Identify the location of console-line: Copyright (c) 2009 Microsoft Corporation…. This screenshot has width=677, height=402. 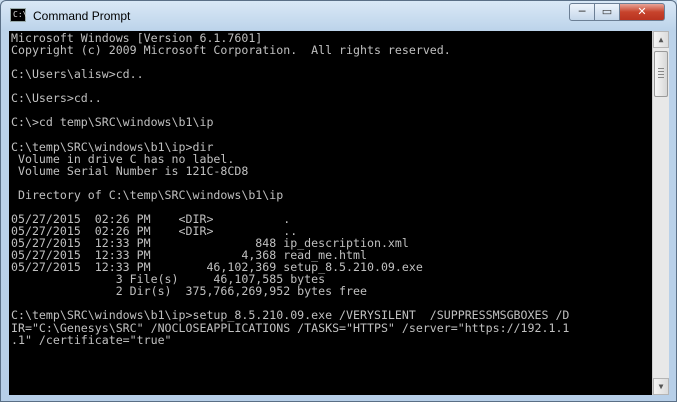
(231, 50).